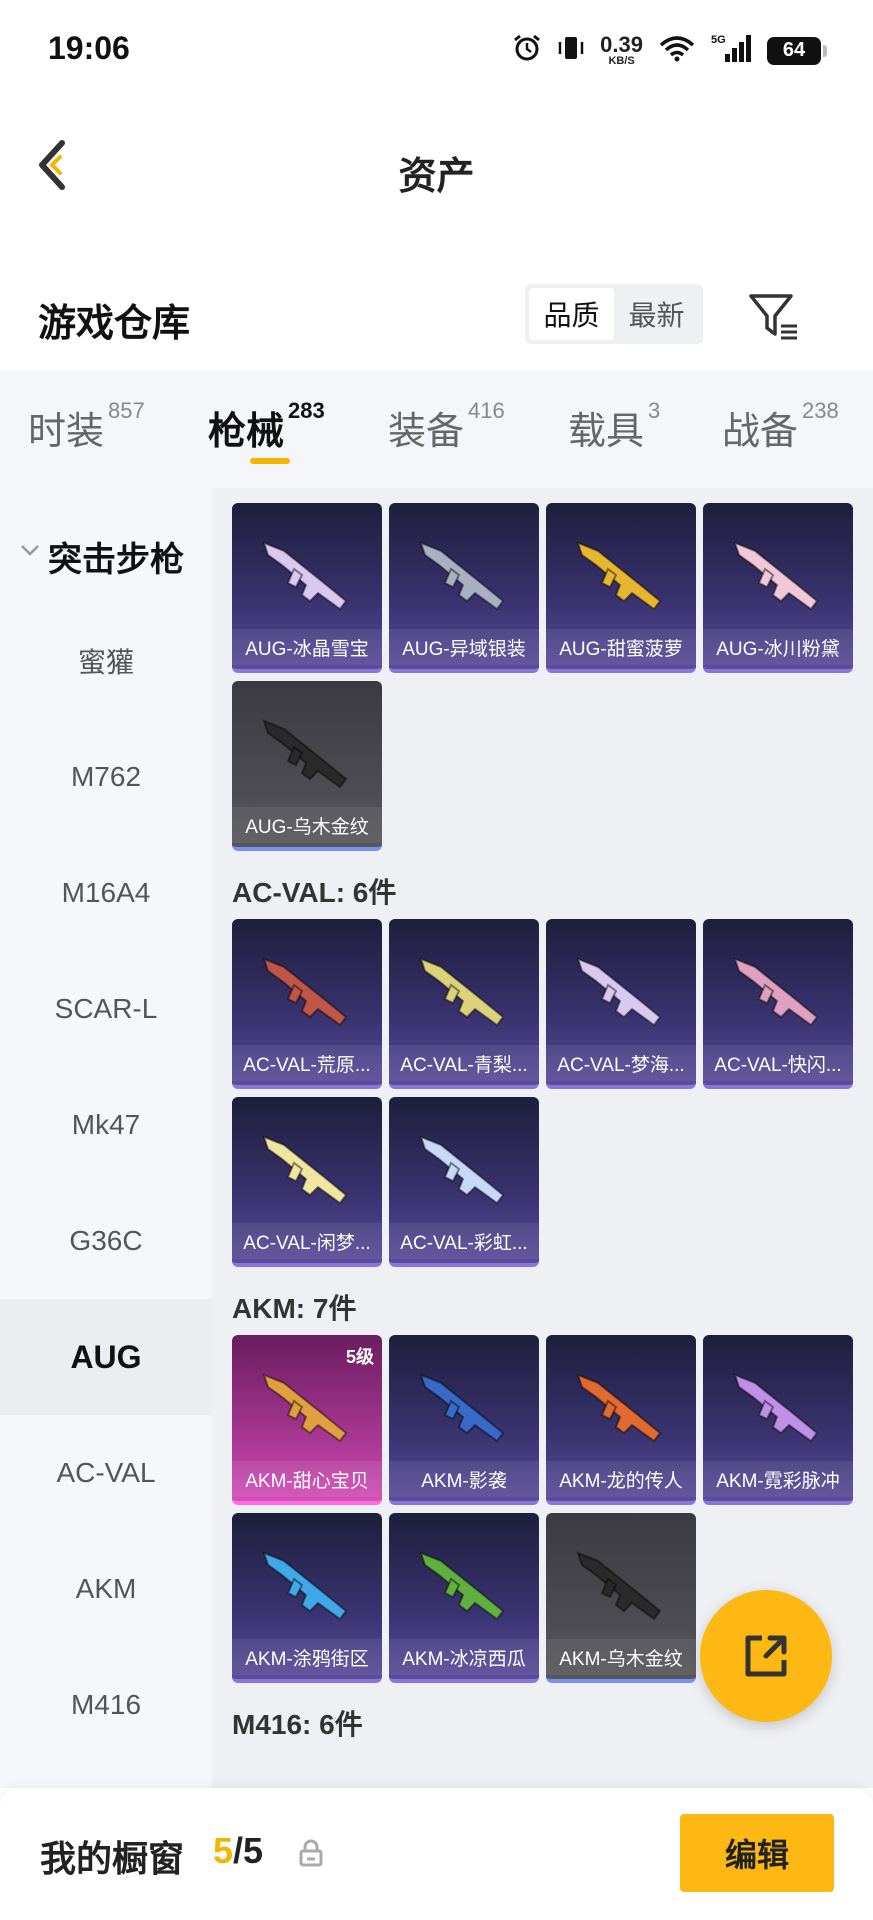 Image resolution: width=873 pixels, height=1920 pixels. Describe the element at coordinates (270, 461) in the screenshot. I see `active-tab-indicator` at that location.